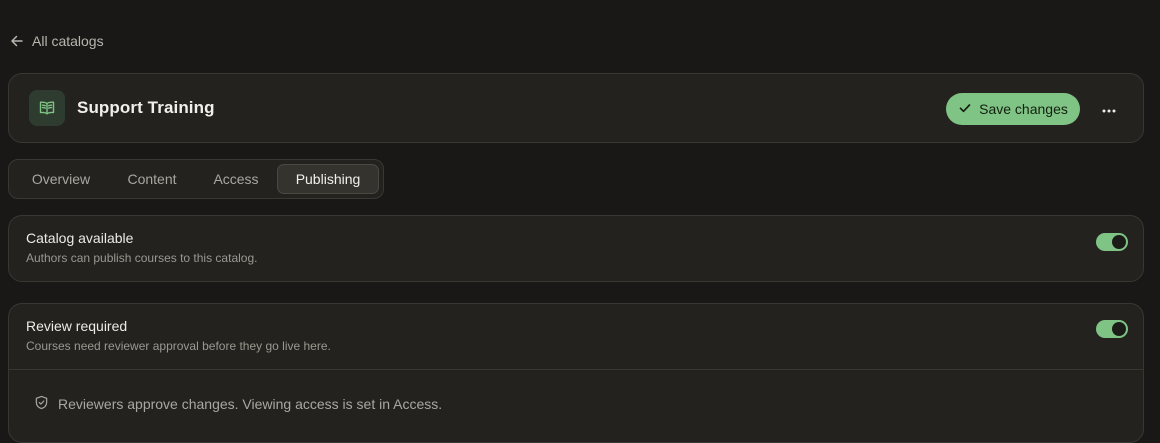 The width and height of the screenshot is (1160, 443). I want to click on back-link-all-catalogs: All catalogs, so click(57, 41).